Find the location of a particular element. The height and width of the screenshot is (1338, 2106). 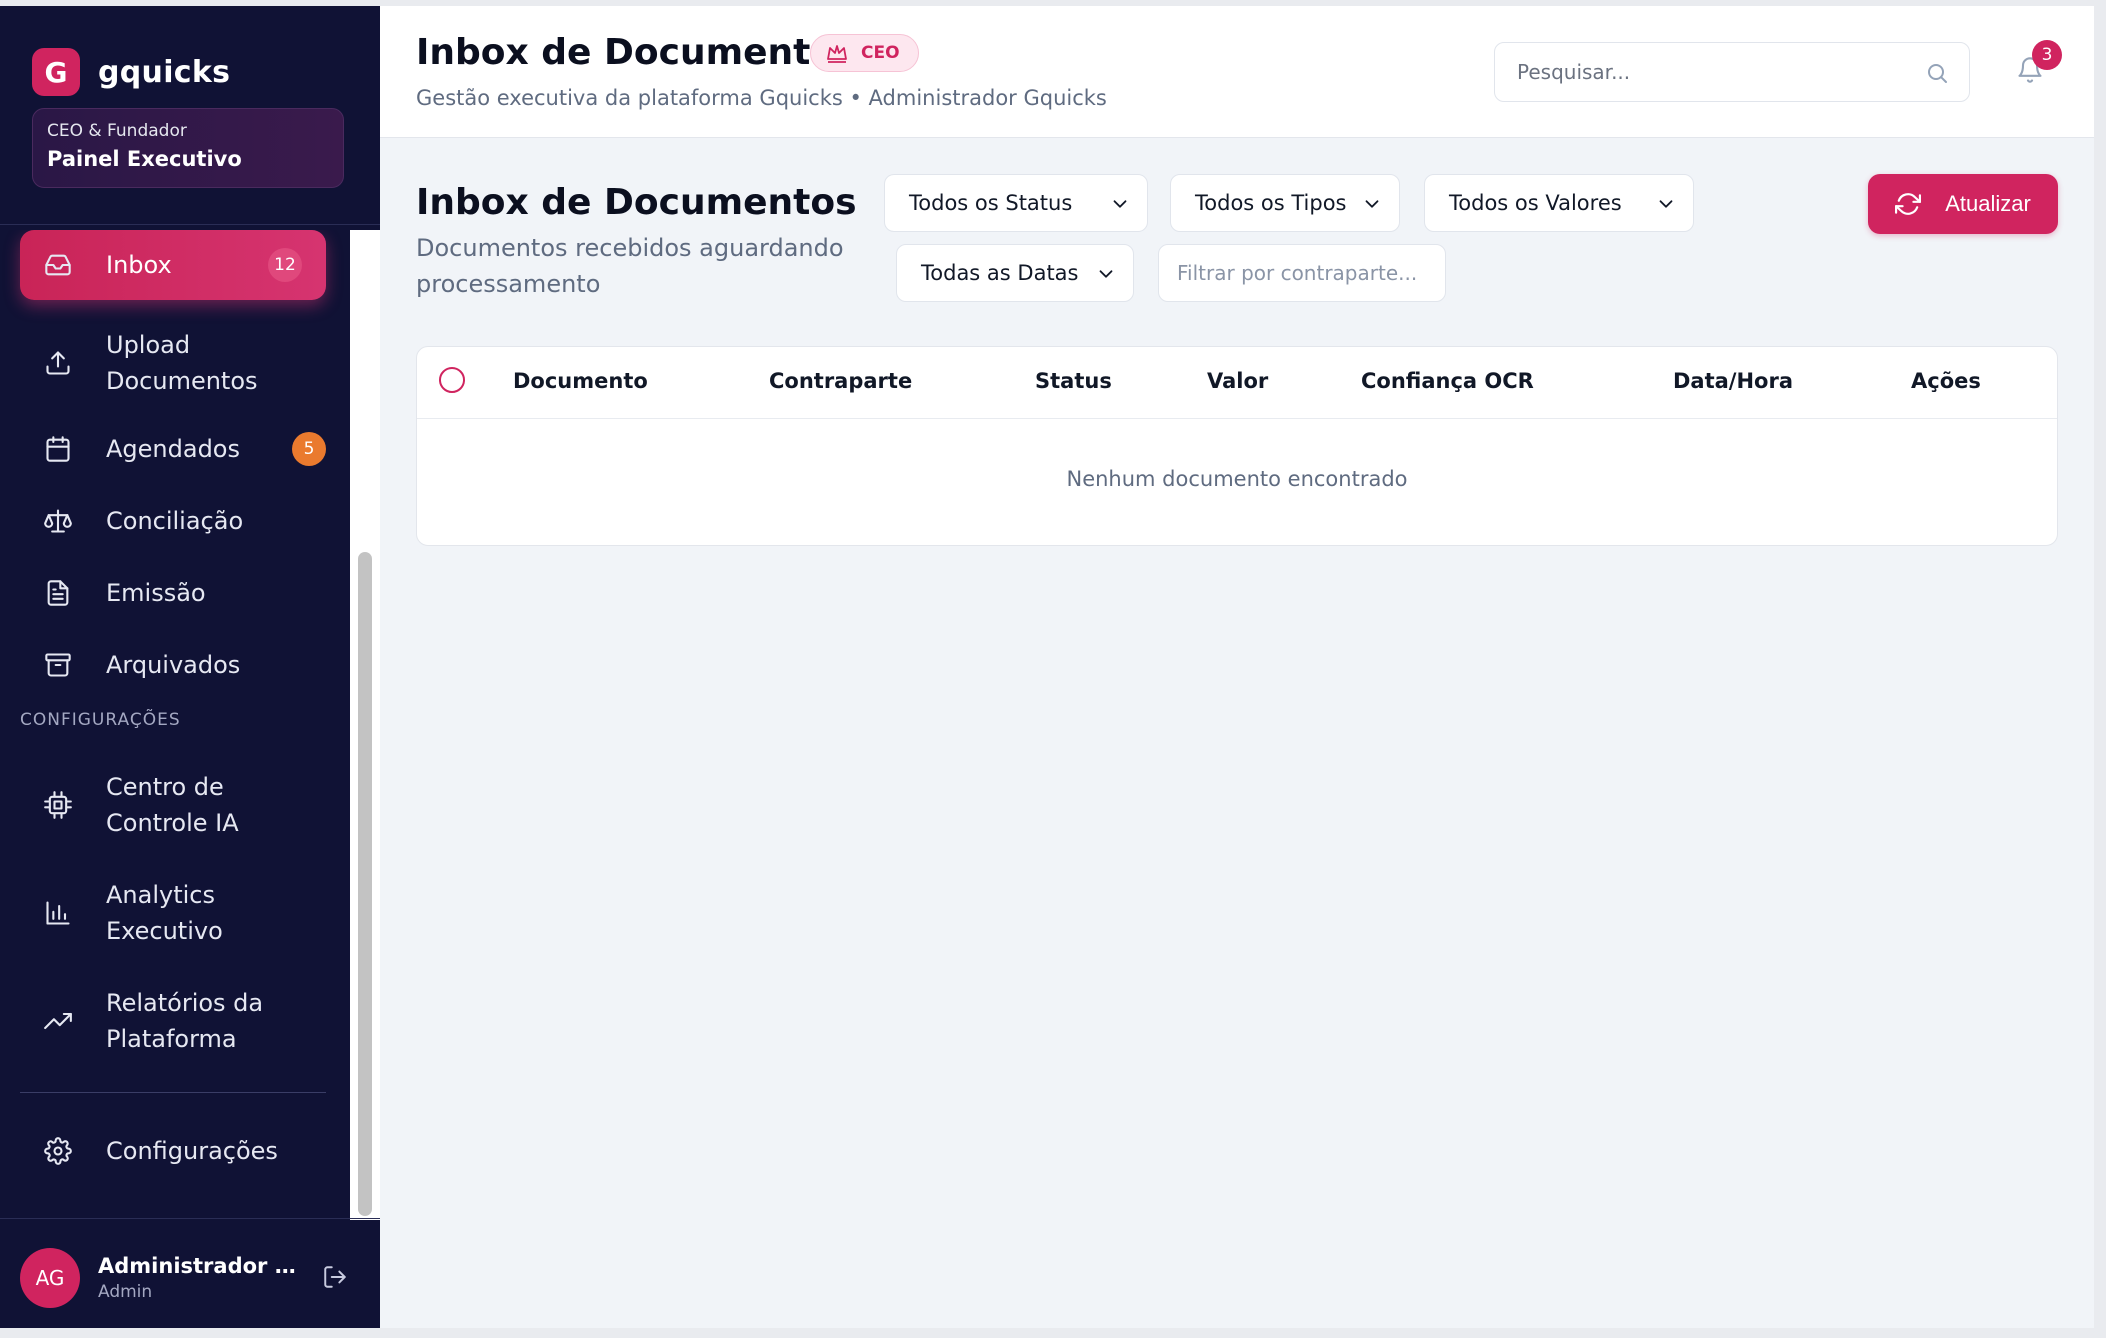

sidebar-item-label: Conciliação is located at coordinates (175, 521).